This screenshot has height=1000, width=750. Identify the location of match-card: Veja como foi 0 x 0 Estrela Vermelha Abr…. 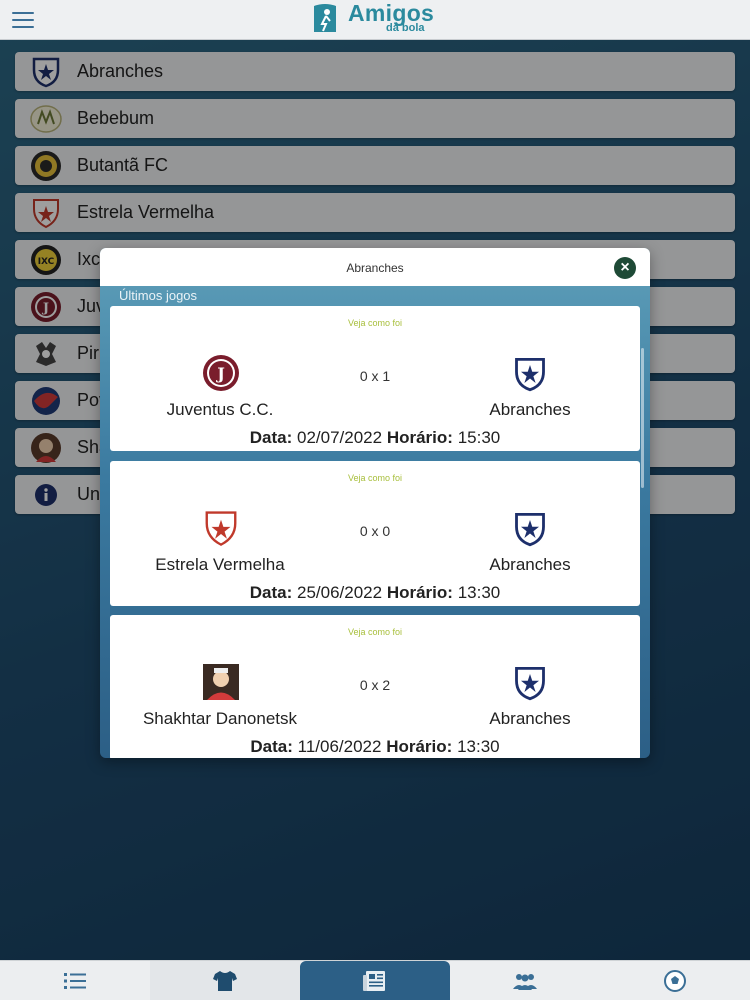
(375, 533).